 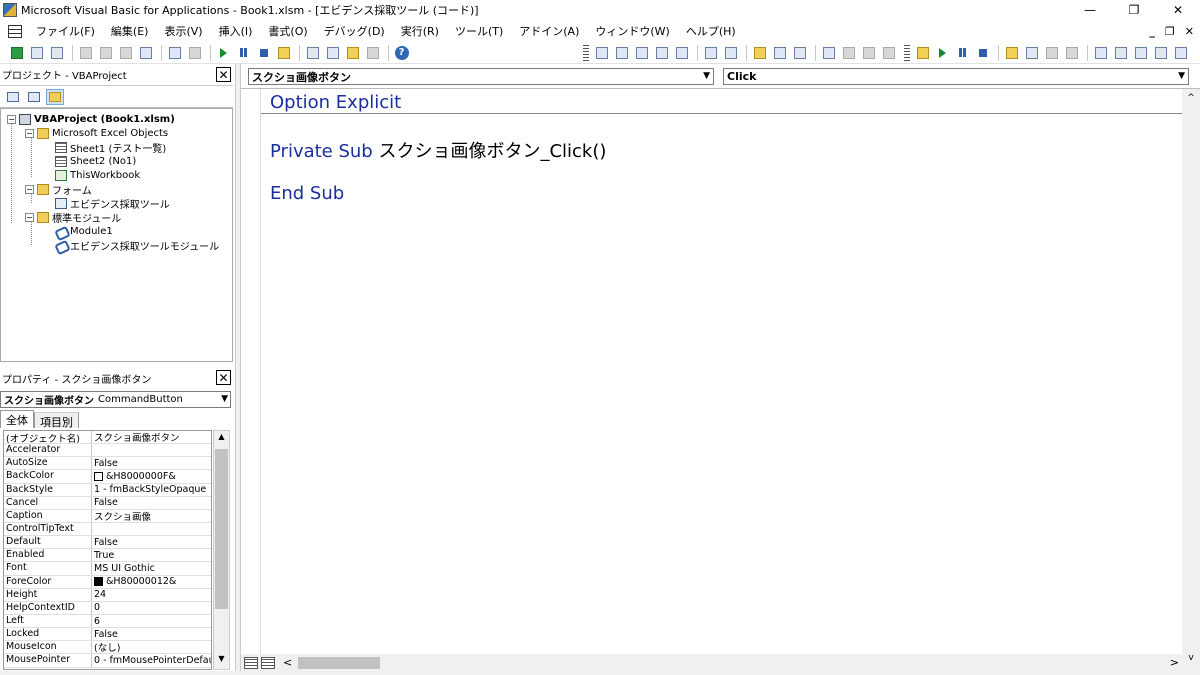 I want to click on tree-item-sheet2: Sheet2 (No1), so click(x=95, y=161).